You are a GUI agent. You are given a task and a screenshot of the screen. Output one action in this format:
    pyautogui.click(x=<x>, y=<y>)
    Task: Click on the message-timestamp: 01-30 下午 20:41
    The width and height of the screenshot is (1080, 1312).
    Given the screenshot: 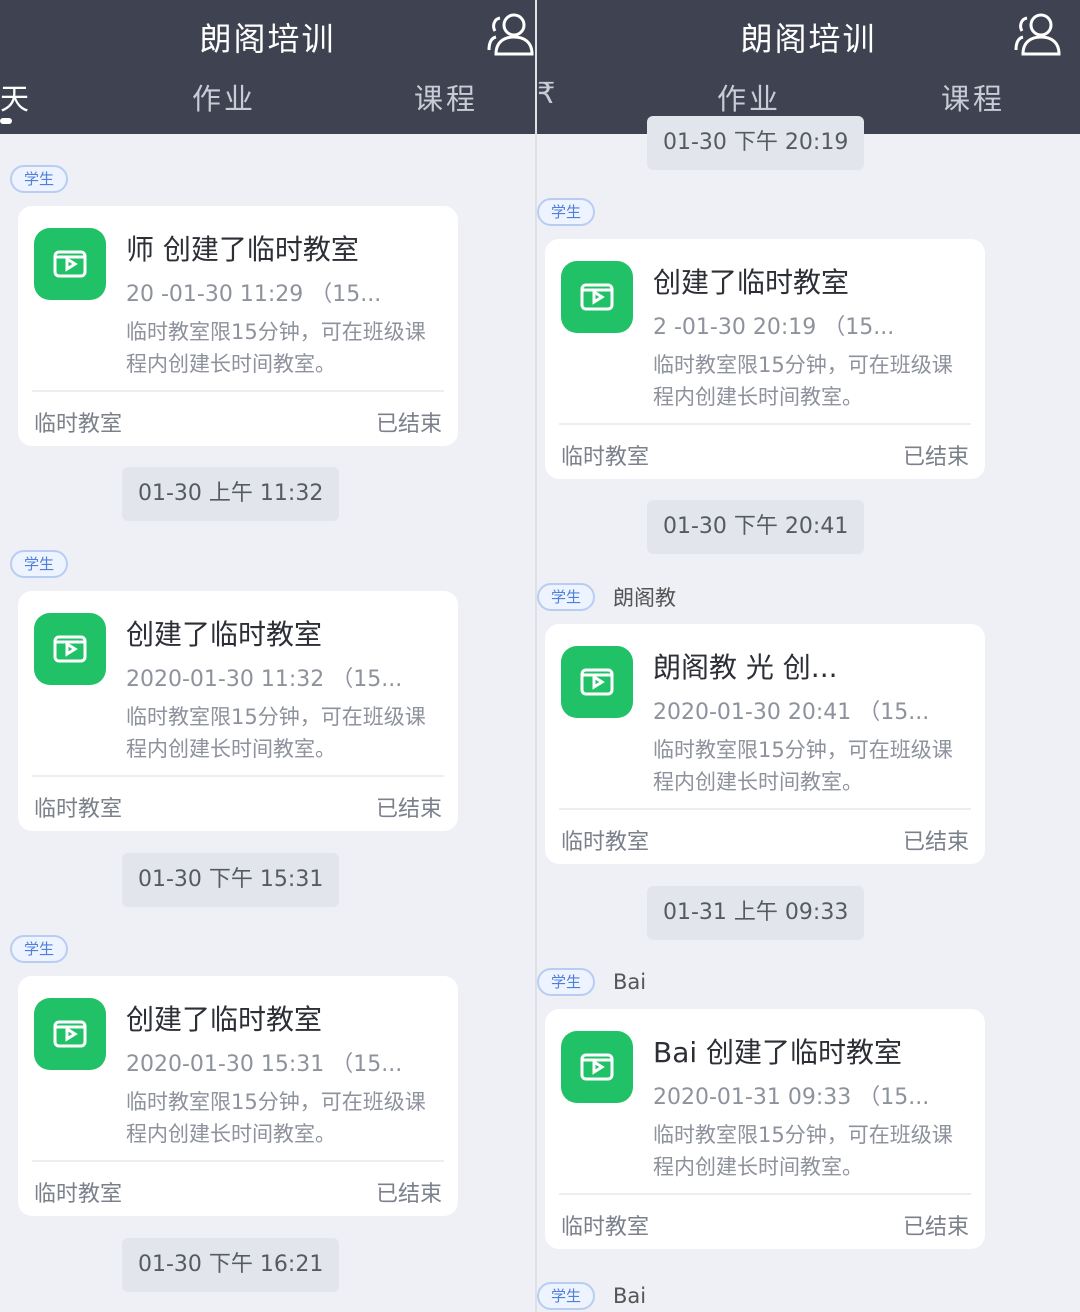 What is the action you would take?
    pyautogui.click(x=756, y=527)
    